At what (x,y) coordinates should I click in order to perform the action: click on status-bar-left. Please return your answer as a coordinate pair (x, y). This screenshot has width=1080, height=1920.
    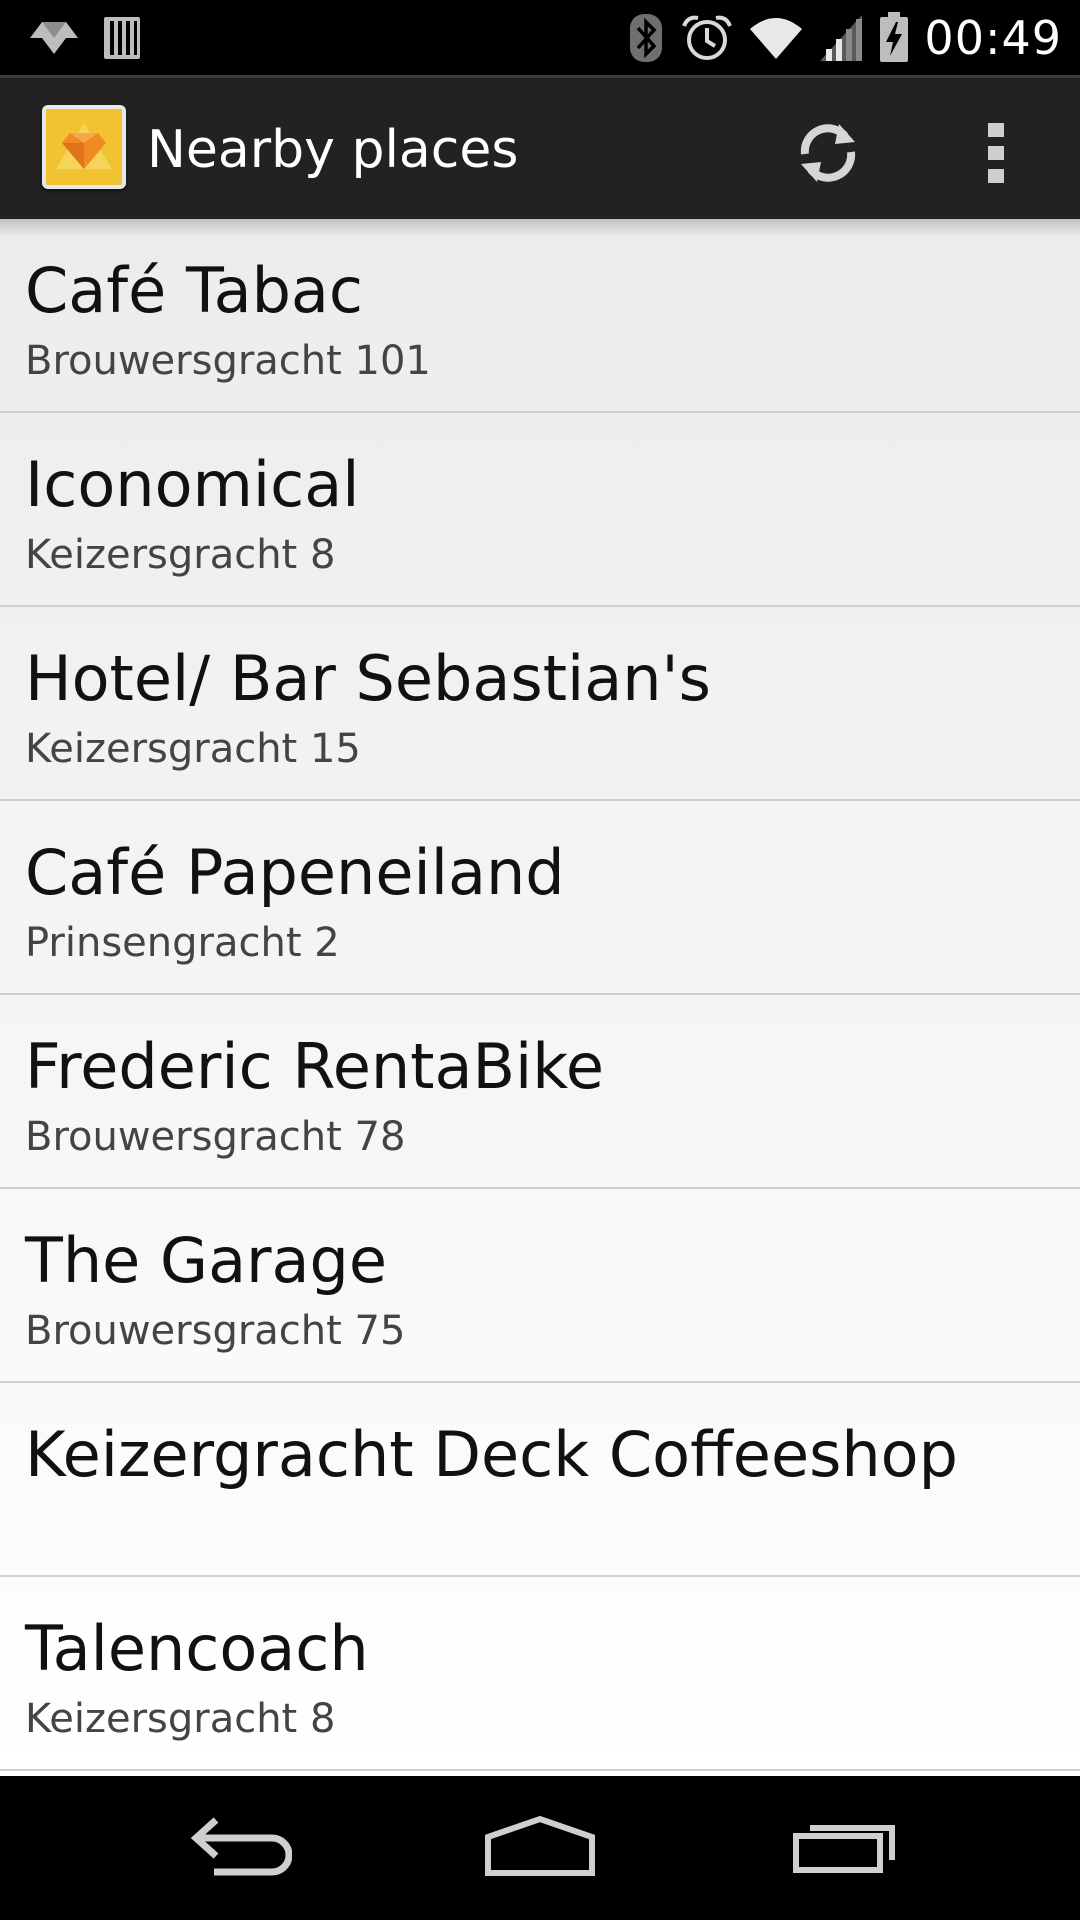
    Looking at the image, I should click on (85, 38).